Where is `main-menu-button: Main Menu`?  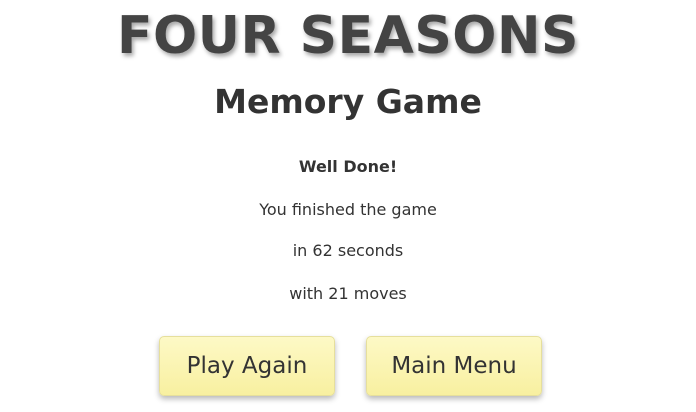
main-menu-button: Main Menu is located at coordinates (454, 366).